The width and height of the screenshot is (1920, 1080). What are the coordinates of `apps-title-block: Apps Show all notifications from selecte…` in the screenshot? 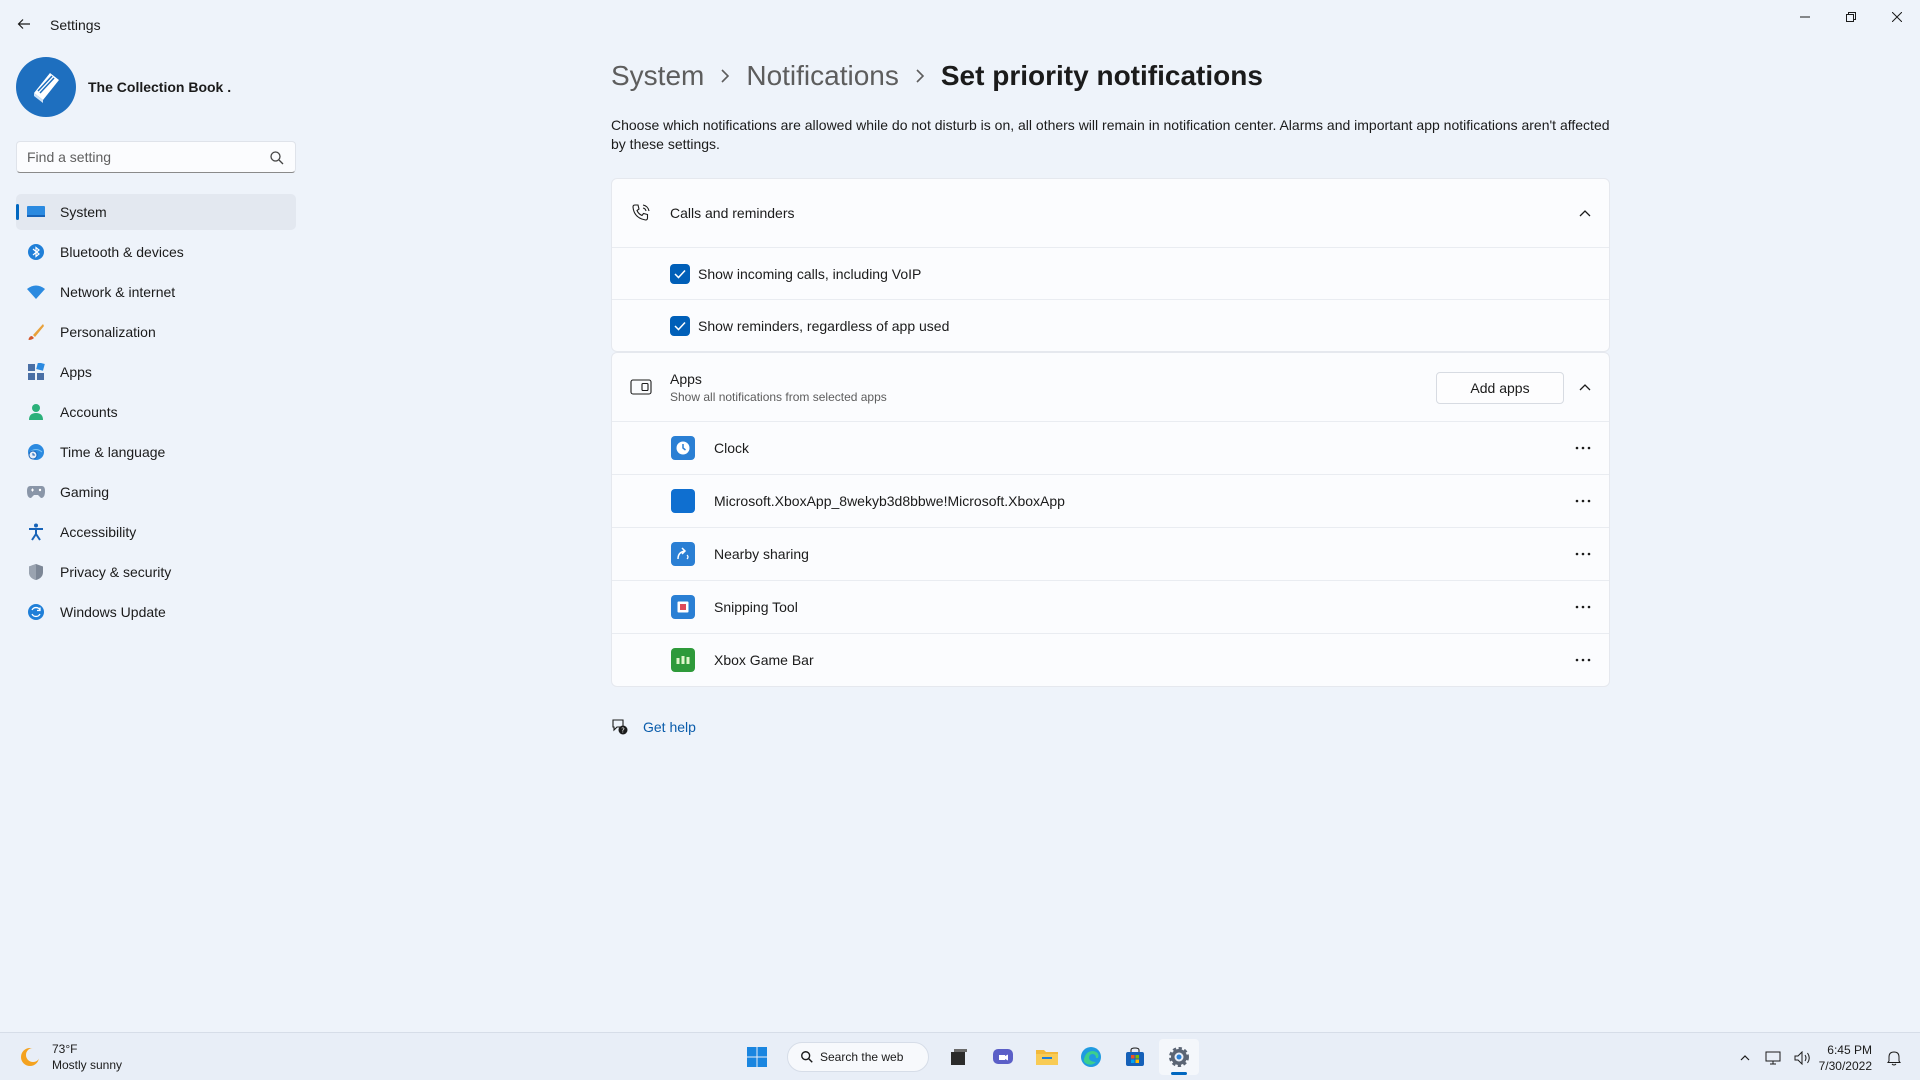 It's located at (778, 387).